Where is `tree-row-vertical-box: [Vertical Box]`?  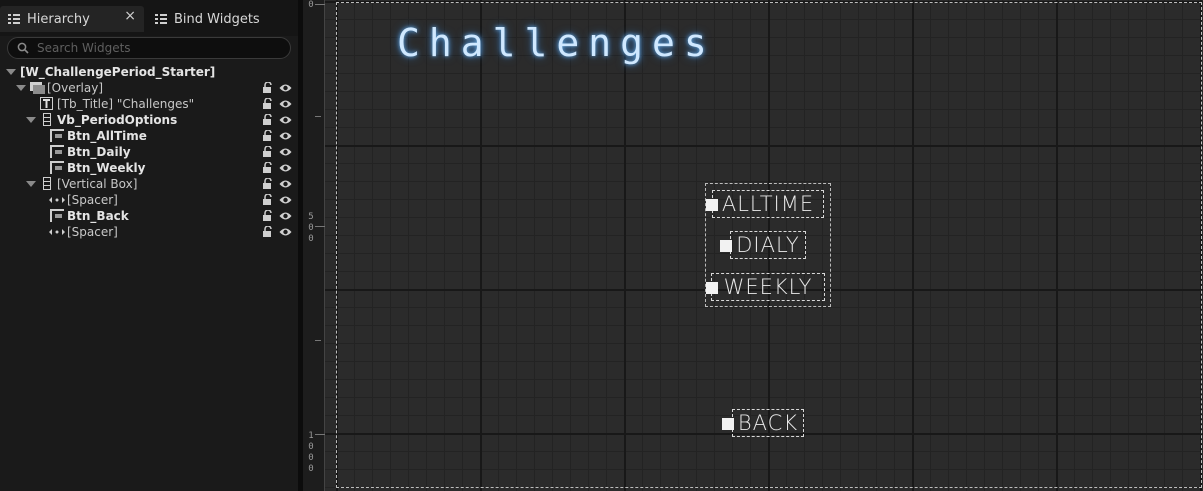
tree-row-vertical-box: [Vertical Box] is located at coordinates (149, 184).